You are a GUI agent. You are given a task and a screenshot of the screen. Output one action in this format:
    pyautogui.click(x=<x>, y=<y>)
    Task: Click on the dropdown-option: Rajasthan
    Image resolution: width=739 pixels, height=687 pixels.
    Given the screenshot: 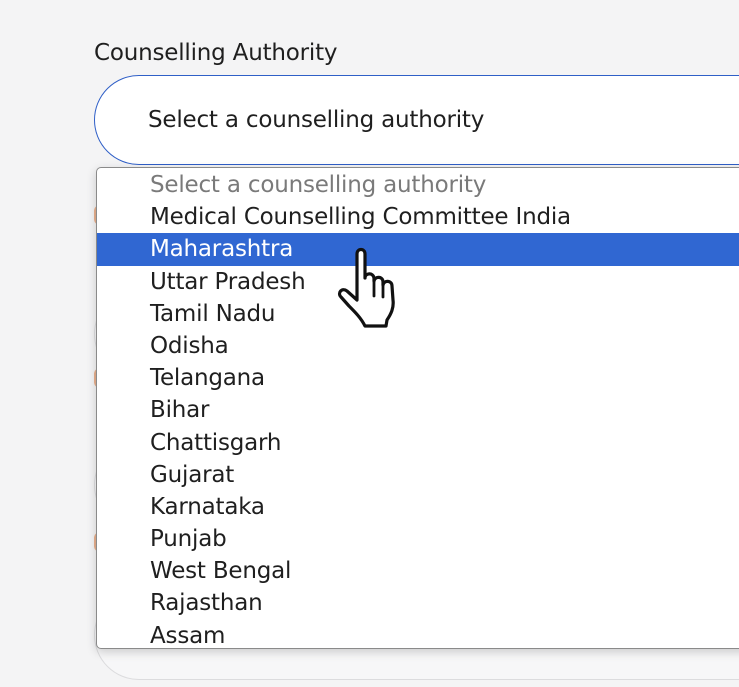 What is the action you would take?
    pyautogui.click(x=418, y=603)
    